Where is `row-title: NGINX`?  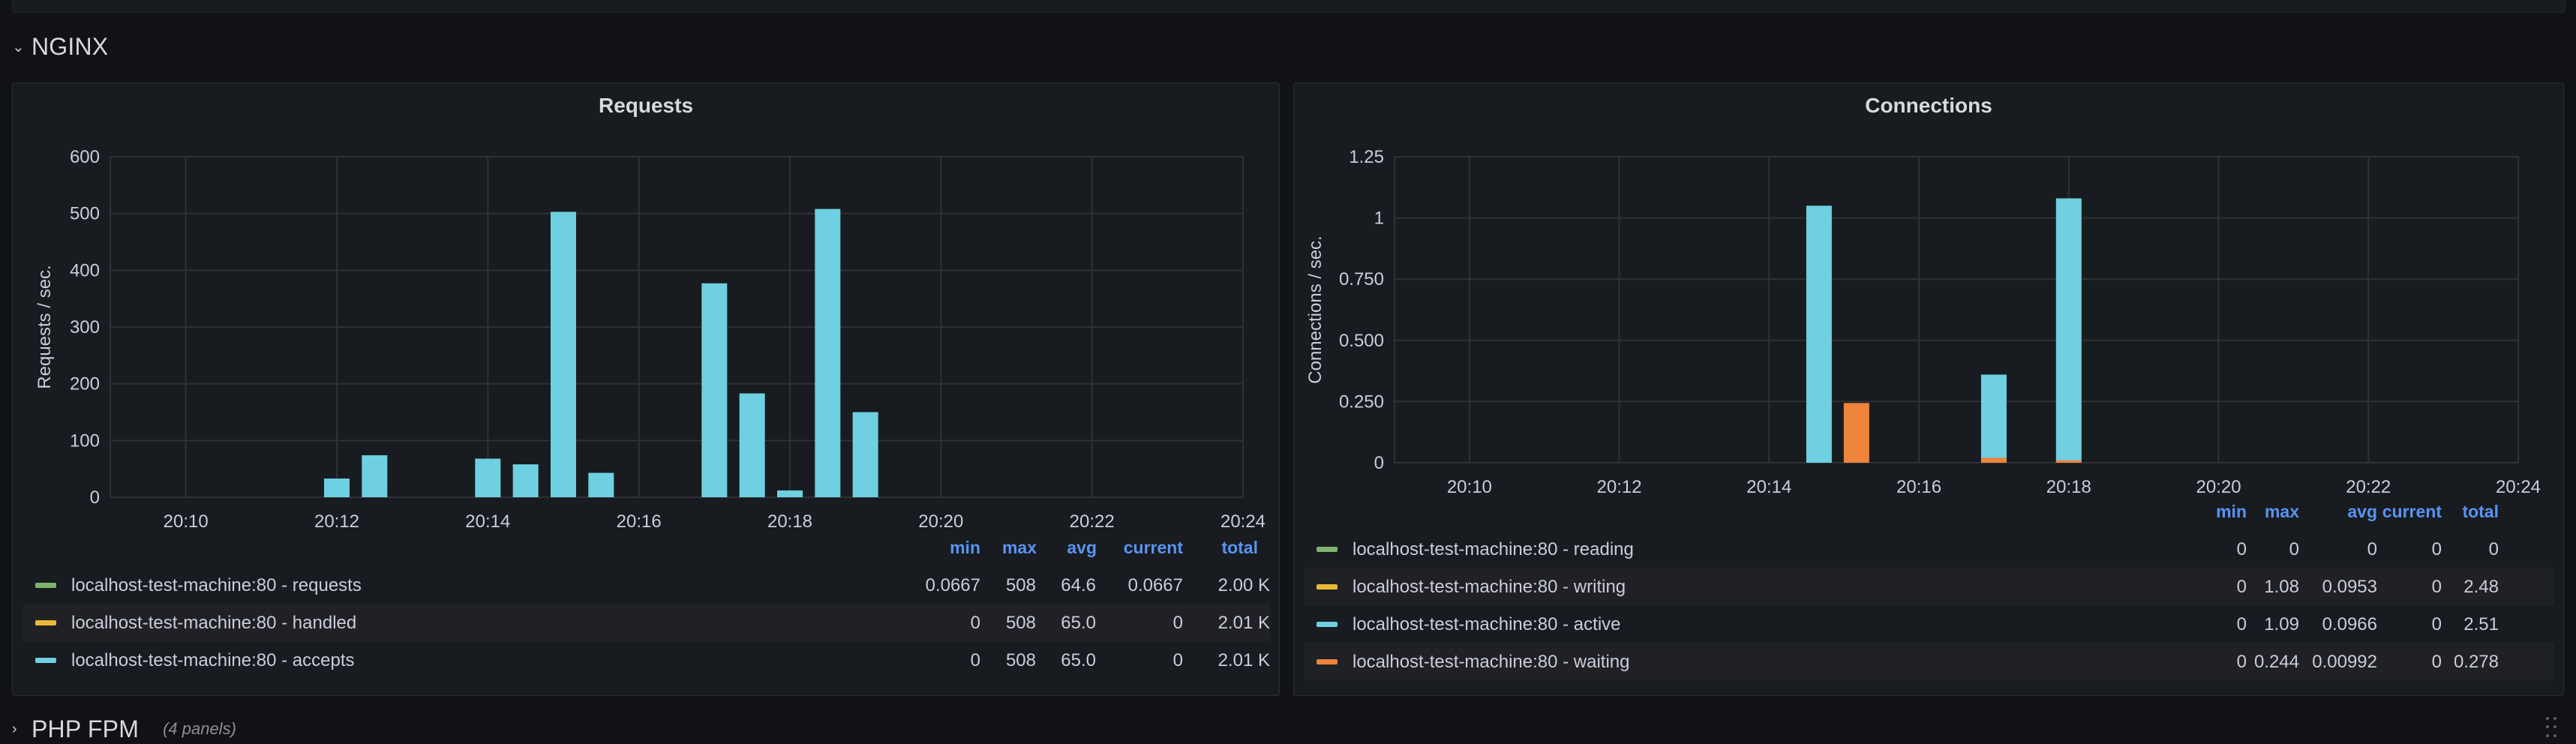 row-title: NGINX is located at coordinates (70, 46).